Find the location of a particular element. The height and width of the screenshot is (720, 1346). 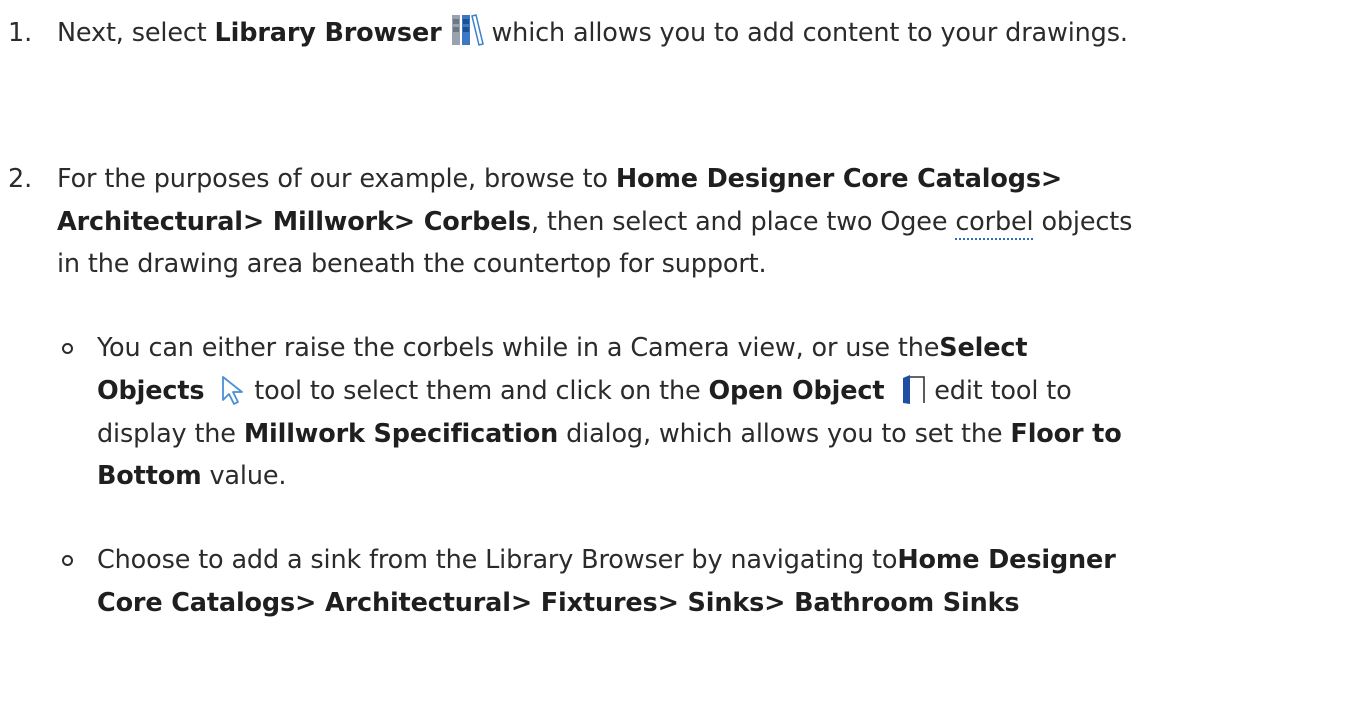

step-text-line2-plain: , then select and place two Ogee is located at coordinates (743, 222).